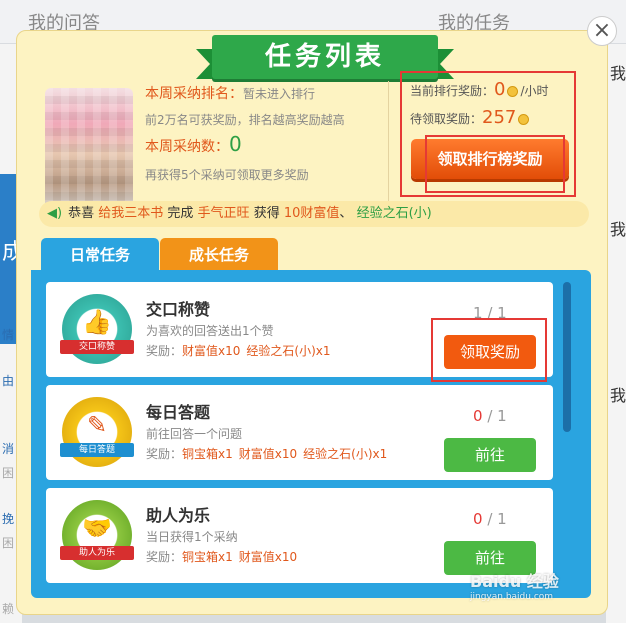  I want to click on bg-fragment: 情, so click(8, 335).